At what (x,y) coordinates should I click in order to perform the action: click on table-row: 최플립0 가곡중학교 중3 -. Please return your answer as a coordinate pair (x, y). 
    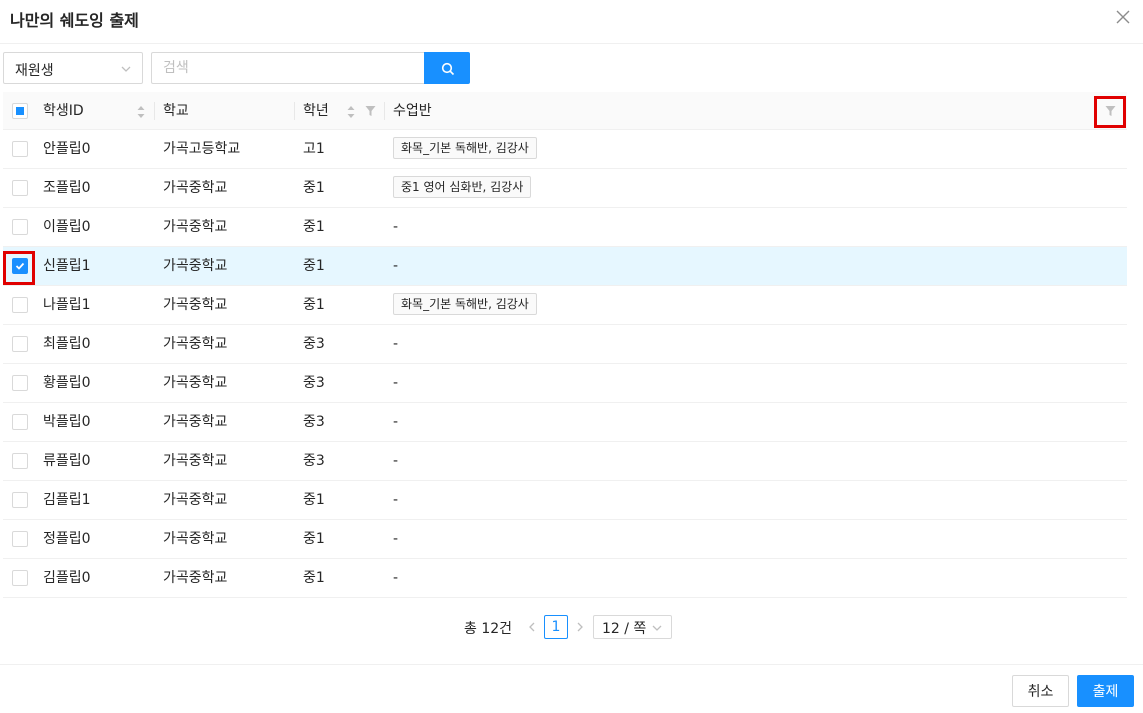
    Looking at the image, I should click on (565, 344).